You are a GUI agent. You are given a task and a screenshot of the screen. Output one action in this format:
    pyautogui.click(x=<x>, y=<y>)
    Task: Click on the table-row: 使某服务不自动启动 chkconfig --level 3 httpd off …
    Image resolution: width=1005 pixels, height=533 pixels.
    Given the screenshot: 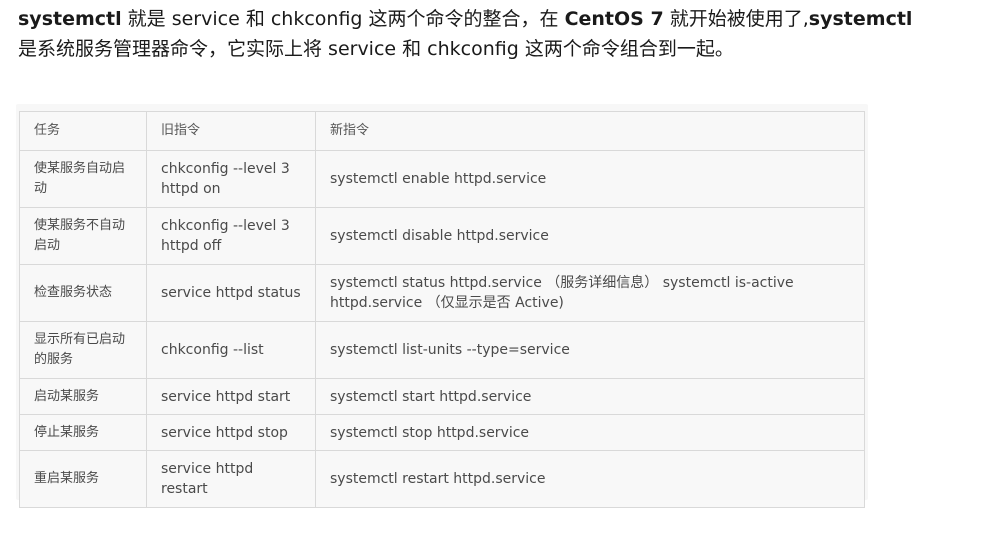 What is the action you would take?
    pyautogui.click(x=442, y=236)
    